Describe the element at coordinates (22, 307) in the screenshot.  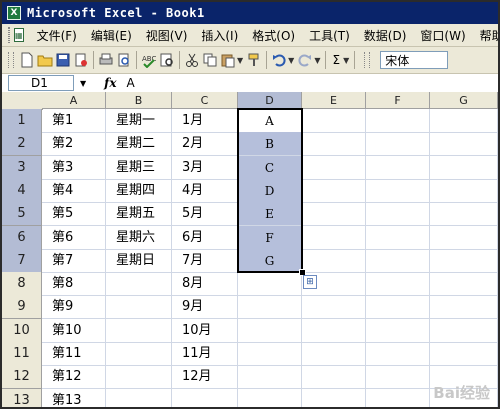
I see `row-header-9: 9` at that location.